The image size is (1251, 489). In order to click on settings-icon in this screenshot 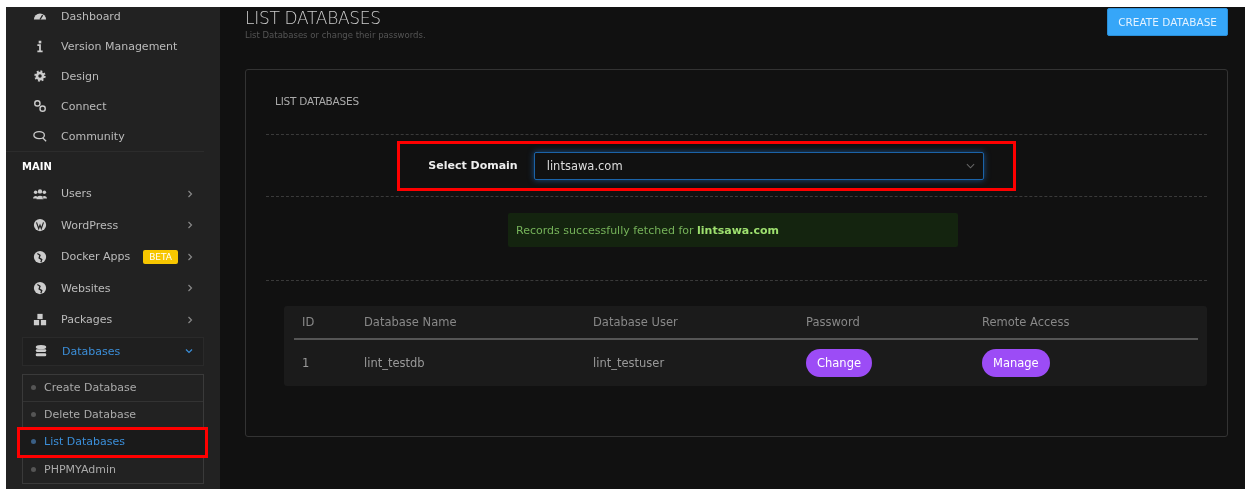, I will do `click(40, 76)`.